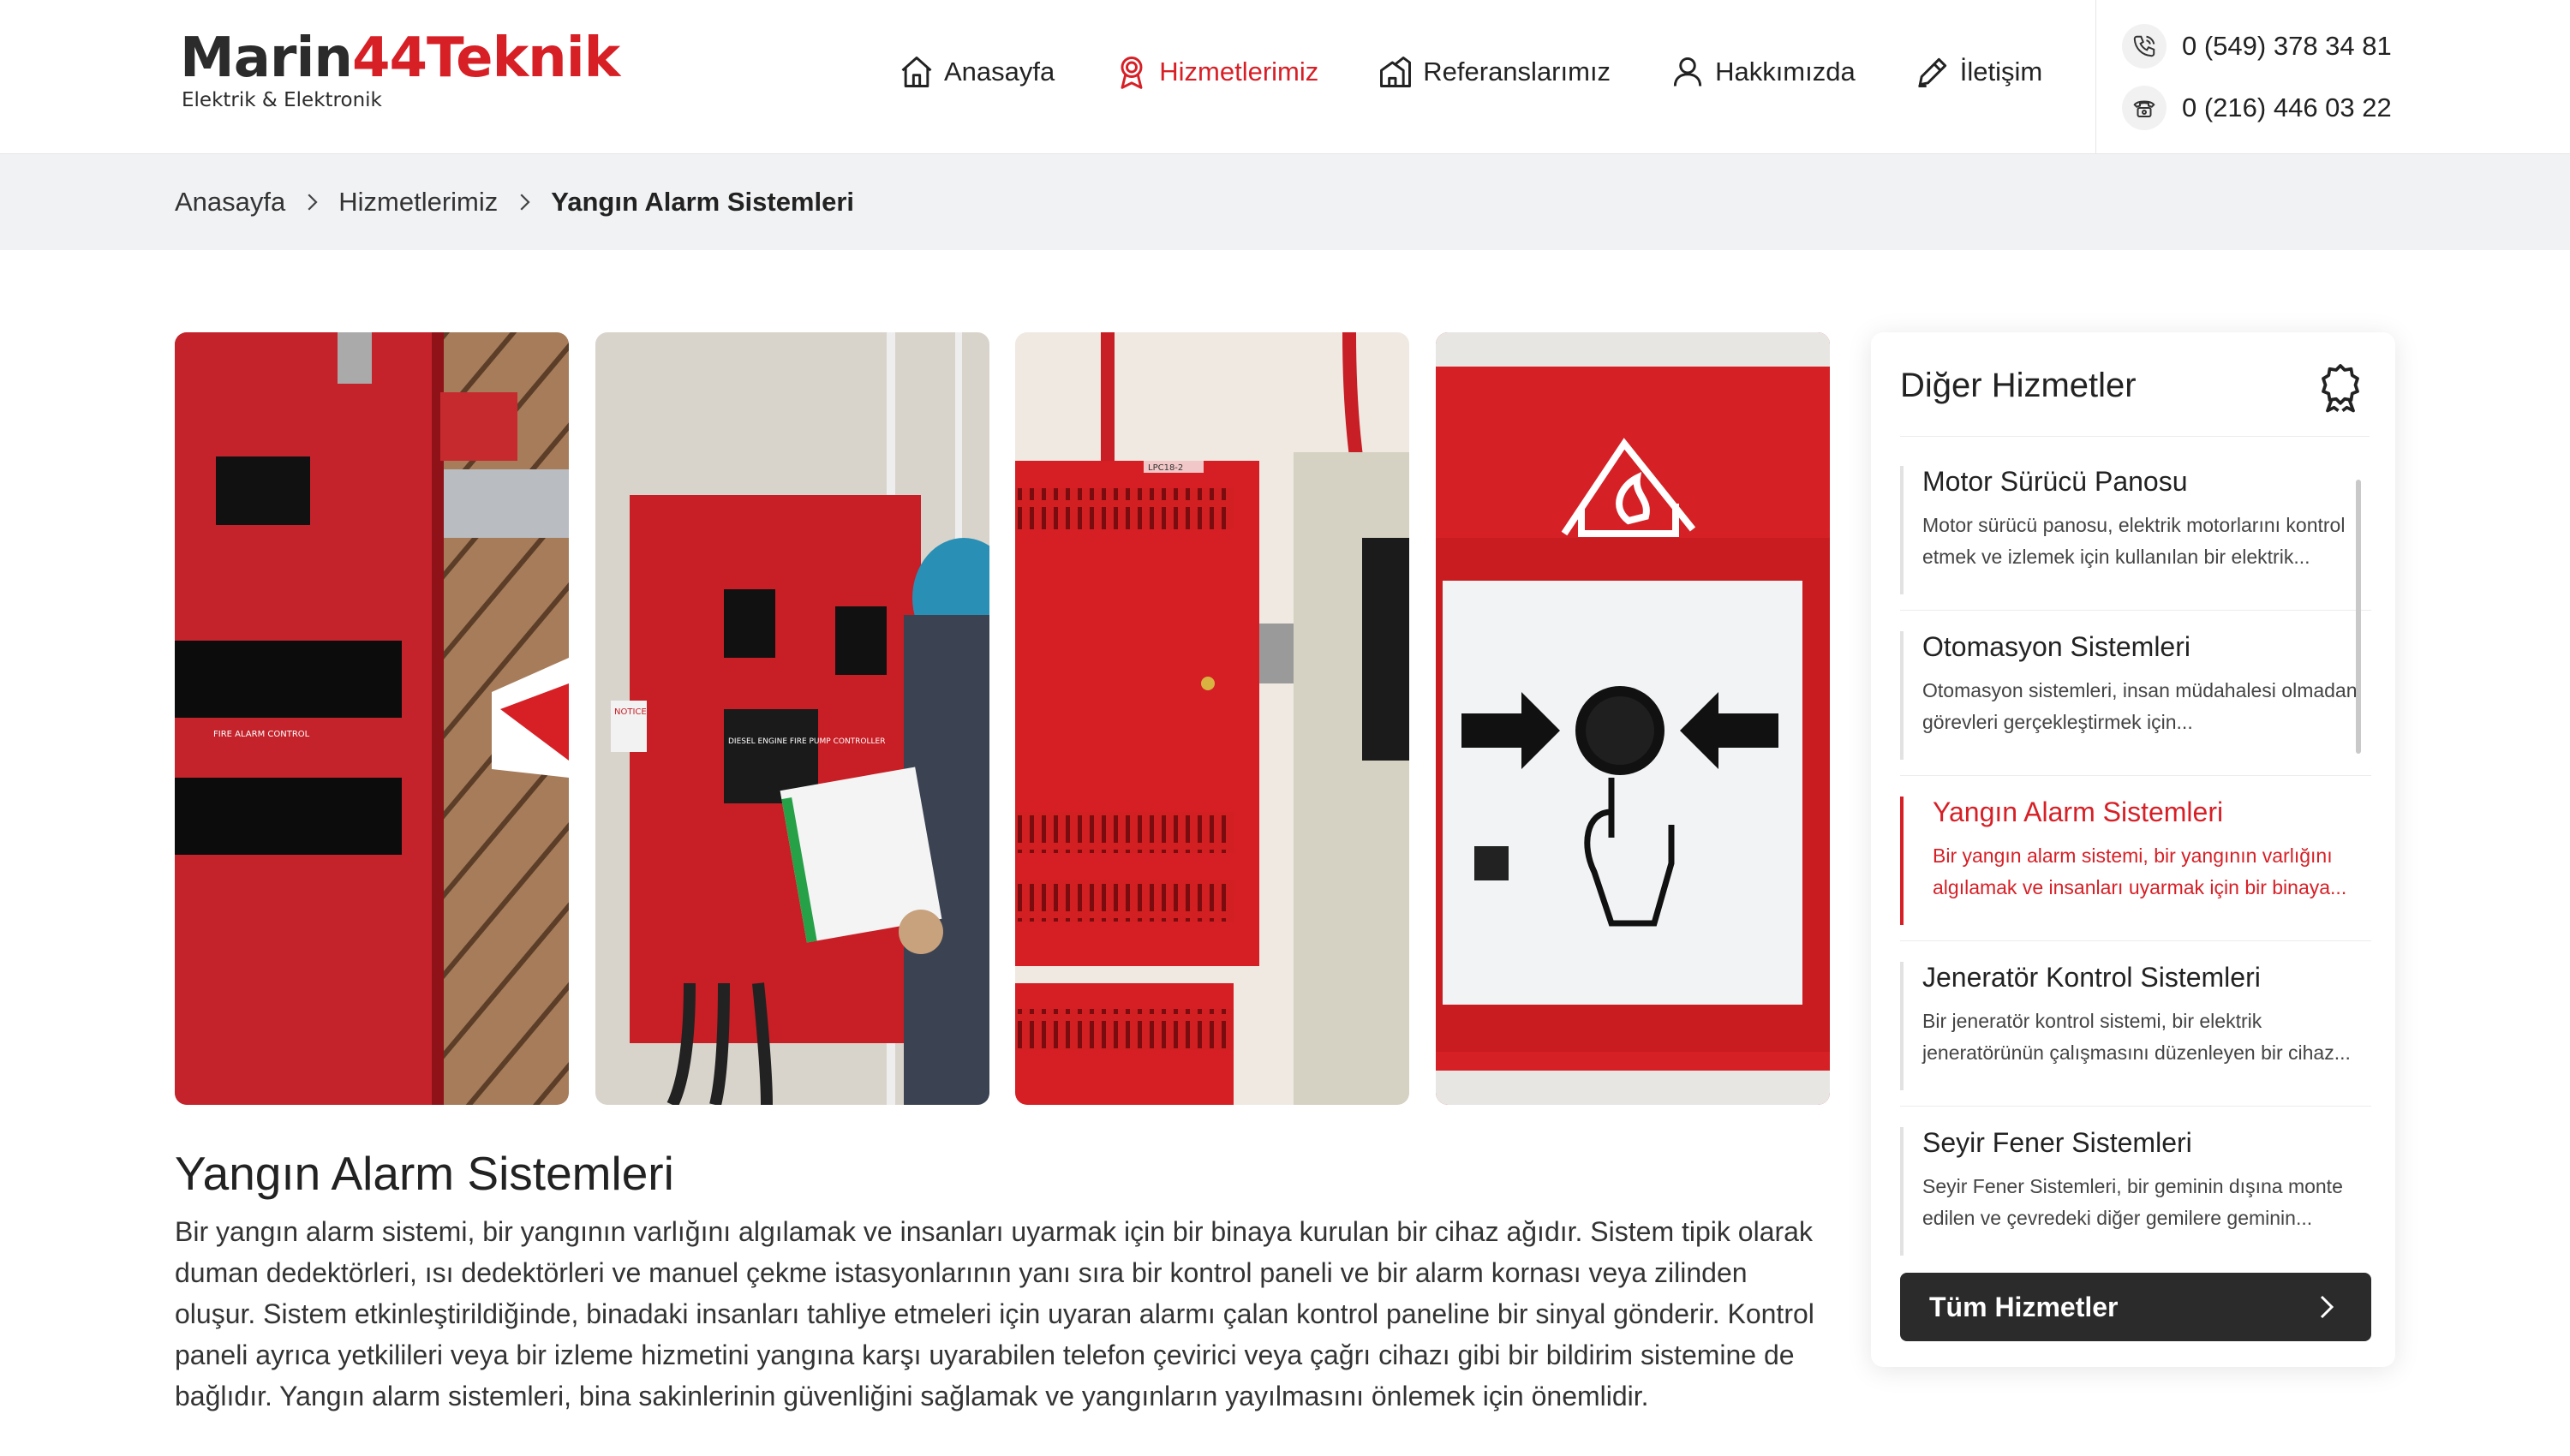 The height and width of the screenshot is (1456, 2570). I want to click on nav-item-hakkimizda: Hakkımızda, so click(1762, 72).